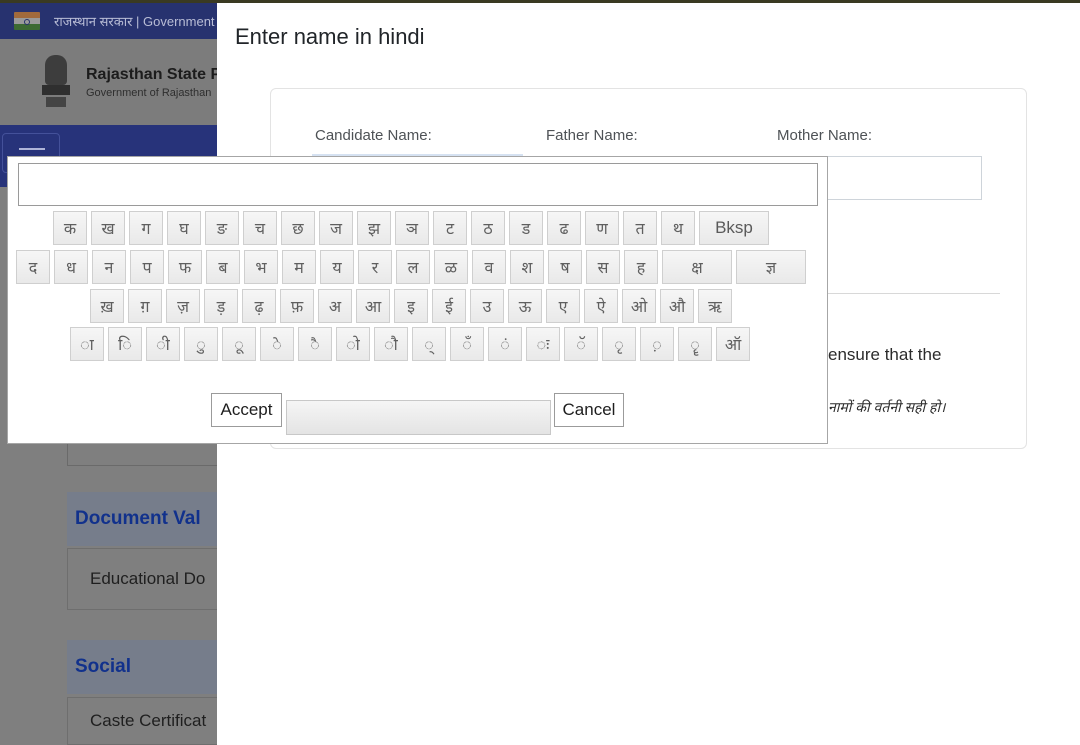  I want to click on key: ं, so click(505, 344).